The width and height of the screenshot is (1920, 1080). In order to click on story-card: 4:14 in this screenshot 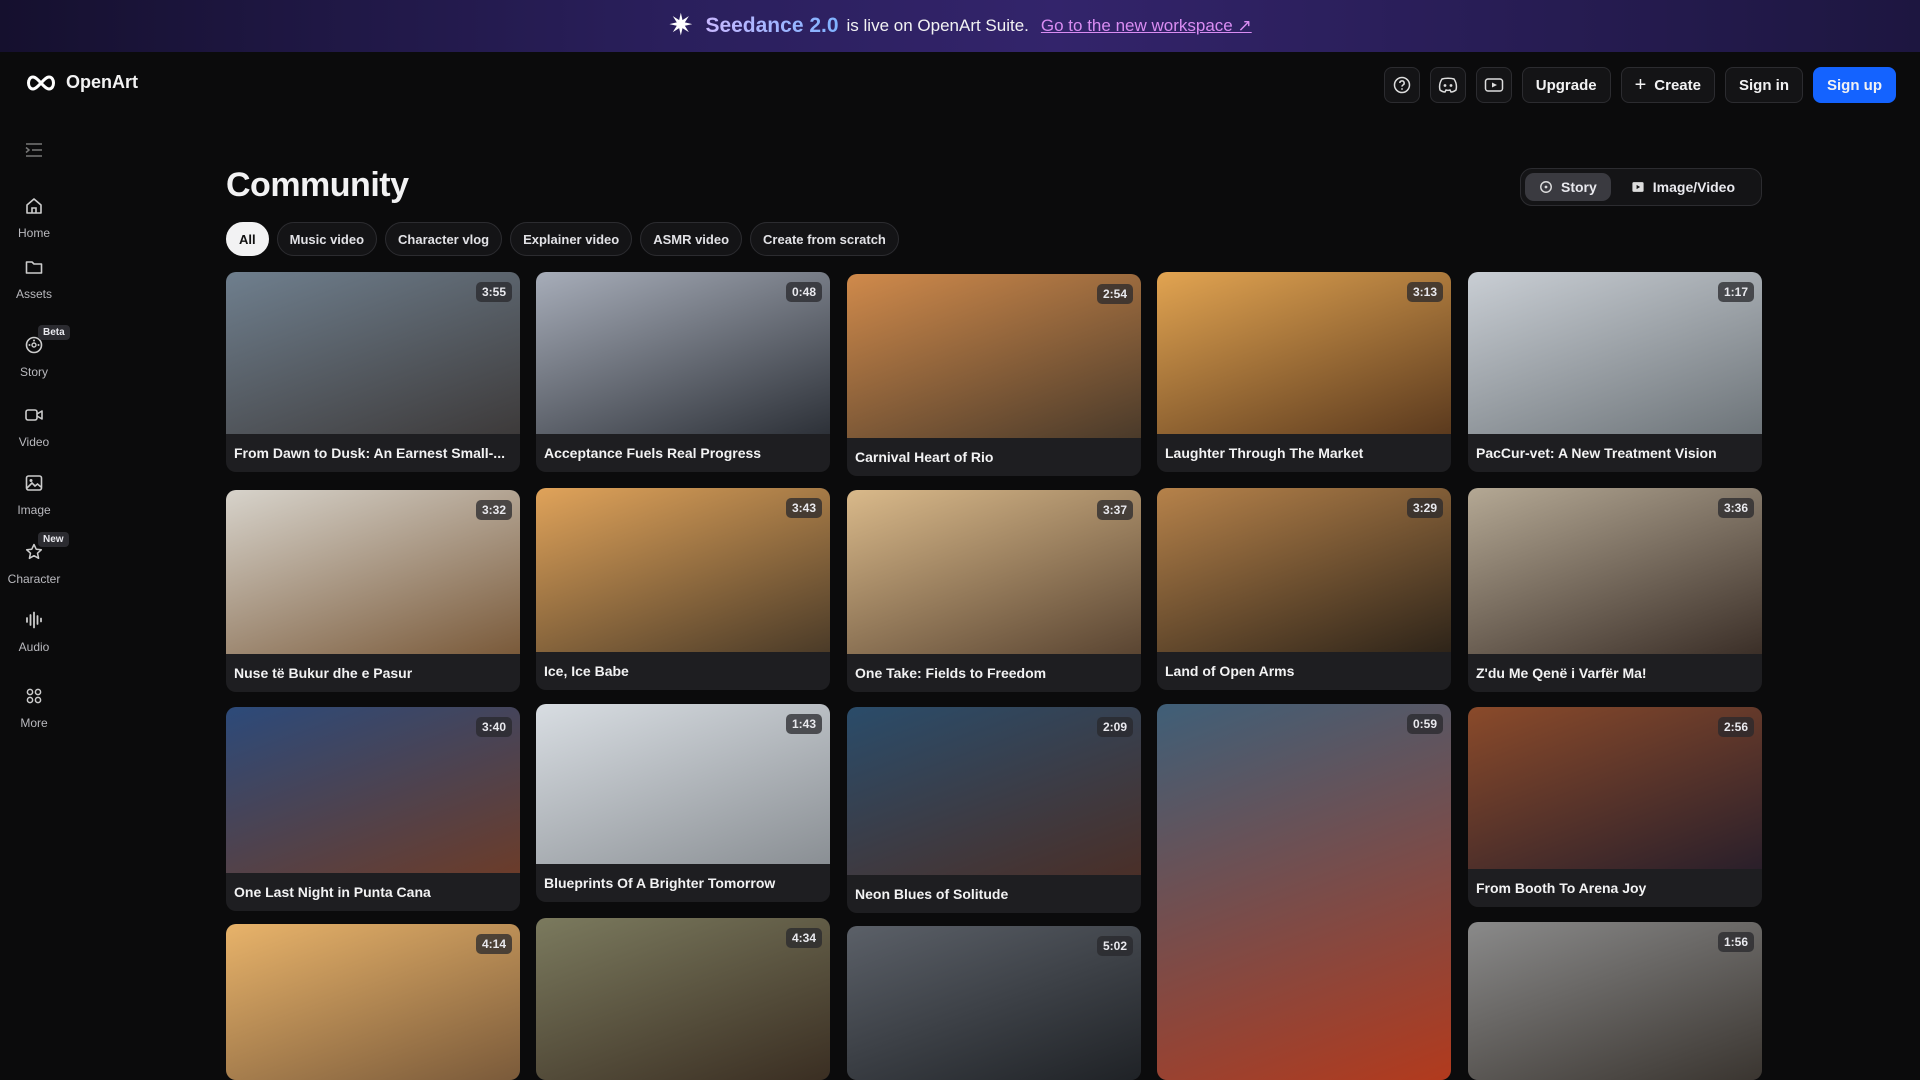, I will do `click(373, 1002)`.